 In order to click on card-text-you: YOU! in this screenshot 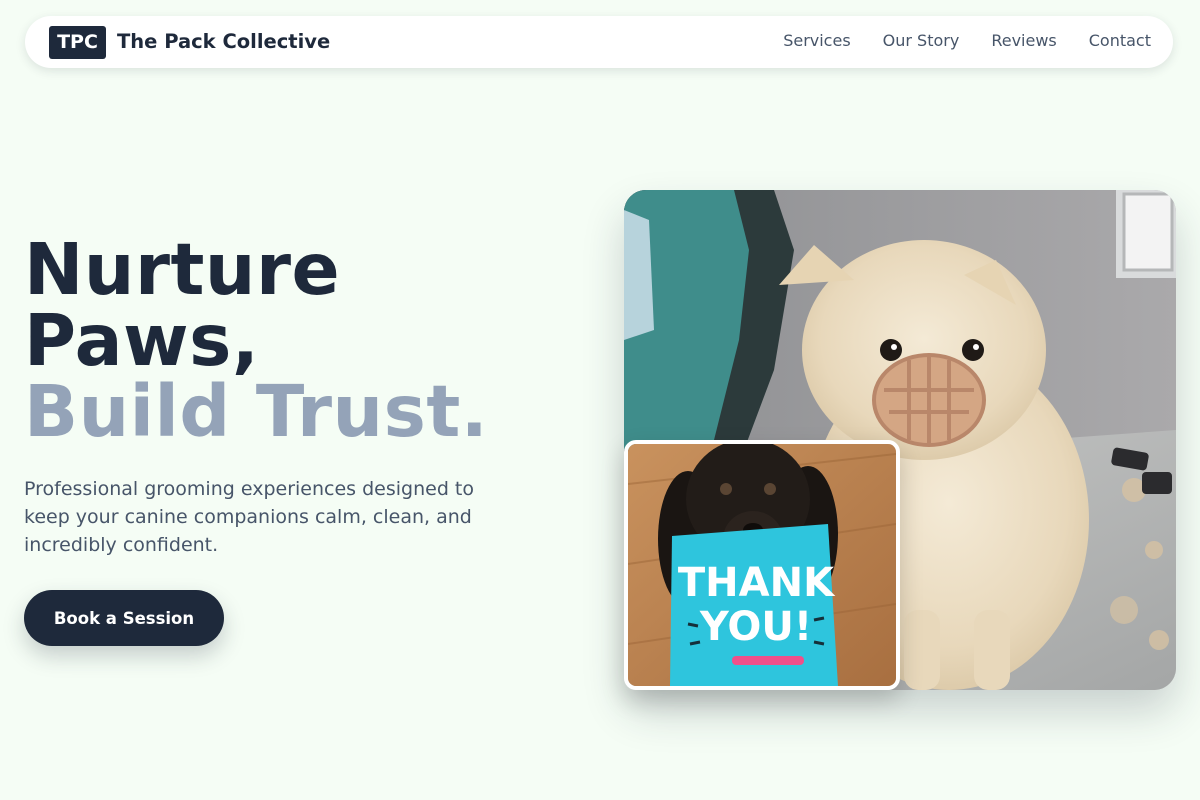, I will do `click(755, 627)`.